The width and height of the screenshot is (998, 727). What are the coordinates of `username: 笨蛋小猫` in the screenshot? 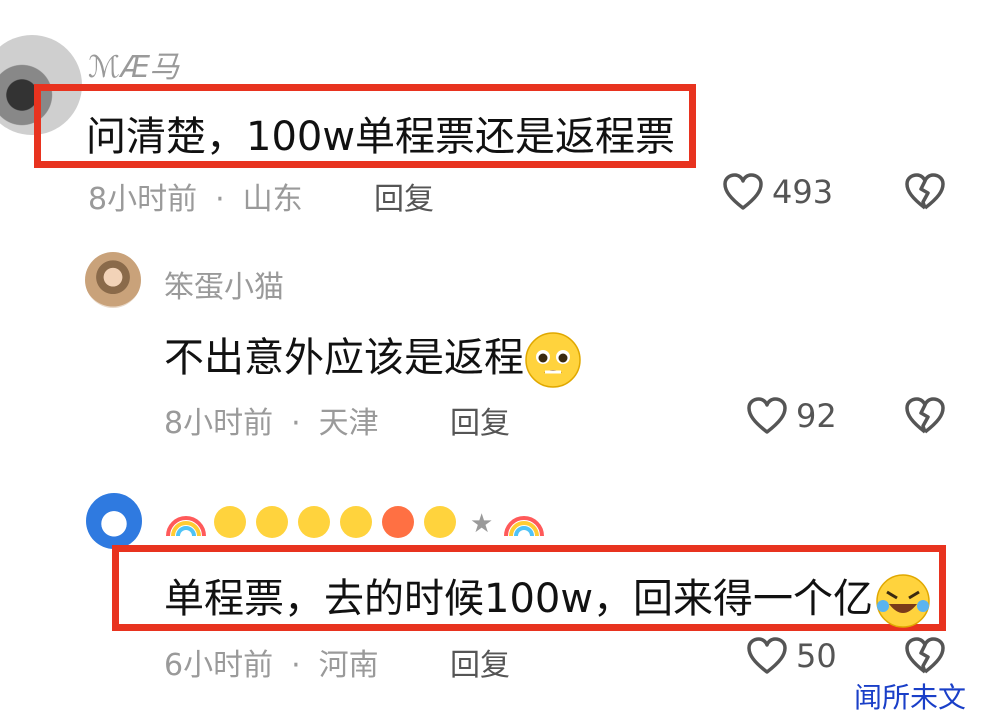 It's located at (224, 284).